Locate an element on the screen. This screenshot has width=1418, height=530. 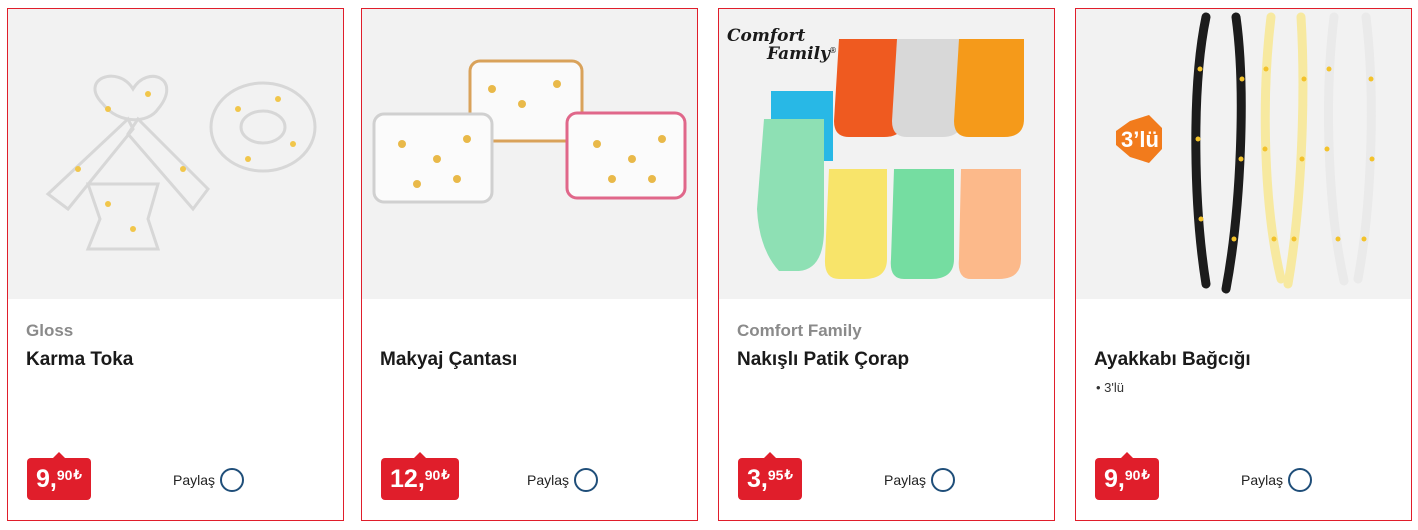
price-integer: 12 is located at coordinates (404, 479).